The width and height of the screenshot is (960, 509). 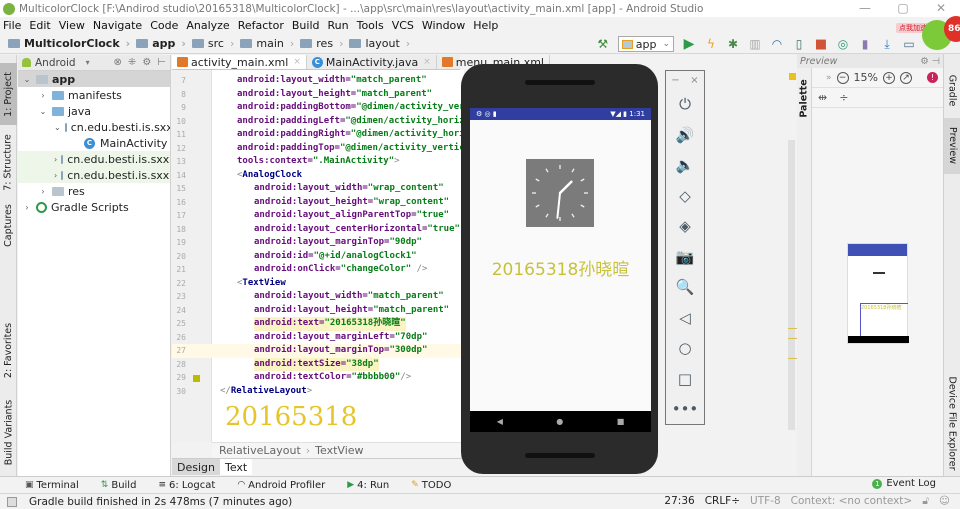 I want to click on tool-build: ⇅ Build, so click(x=119, y=485).